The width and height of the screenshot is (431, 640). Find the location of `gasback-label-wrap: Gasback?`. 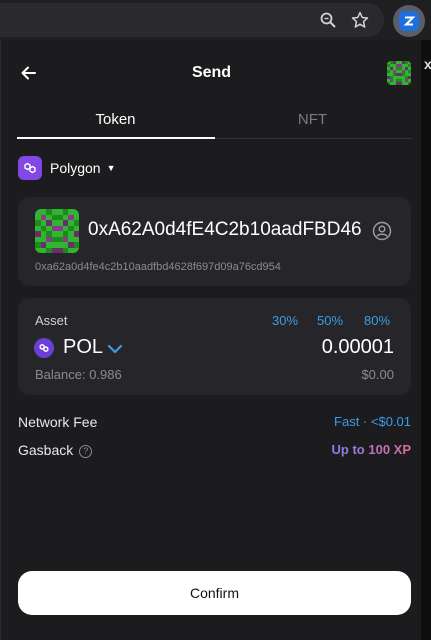

gasback-label-wrap: Gasback? is located at coordinates (55, 450).